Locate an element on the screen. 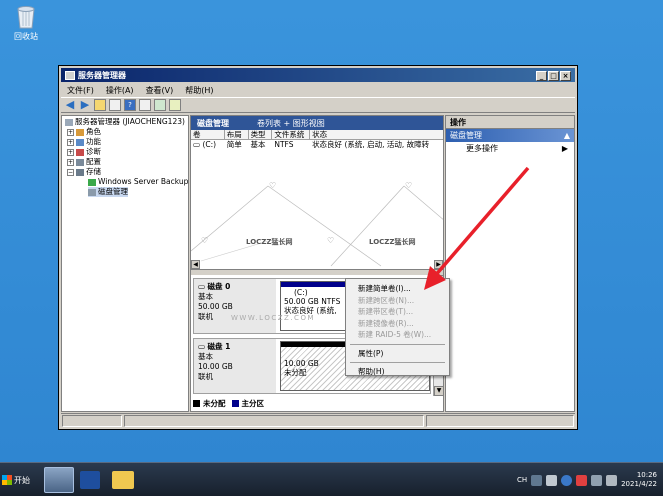 This screenshot has width=663, height=496. menu-action: 操作(A) is located at coordinates (120, 90).